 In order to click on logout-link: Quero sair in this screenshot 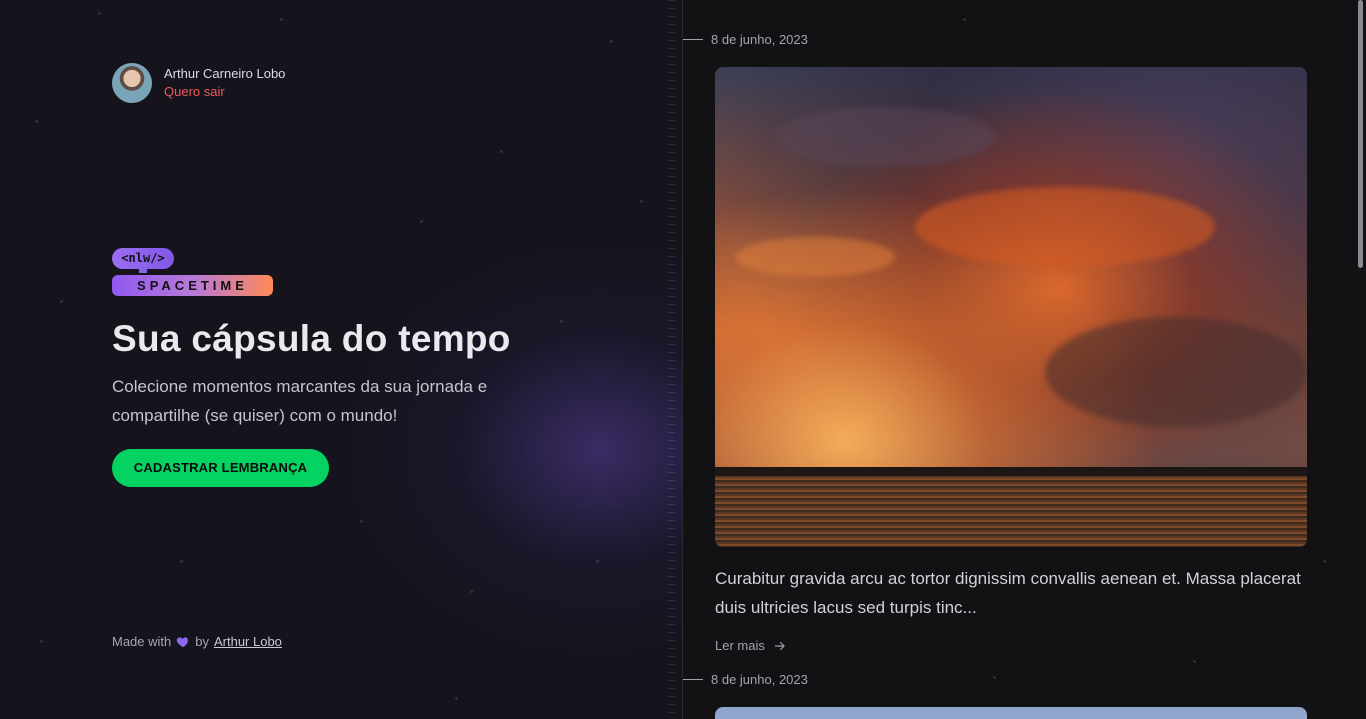, I will do `click(224, 92)`.